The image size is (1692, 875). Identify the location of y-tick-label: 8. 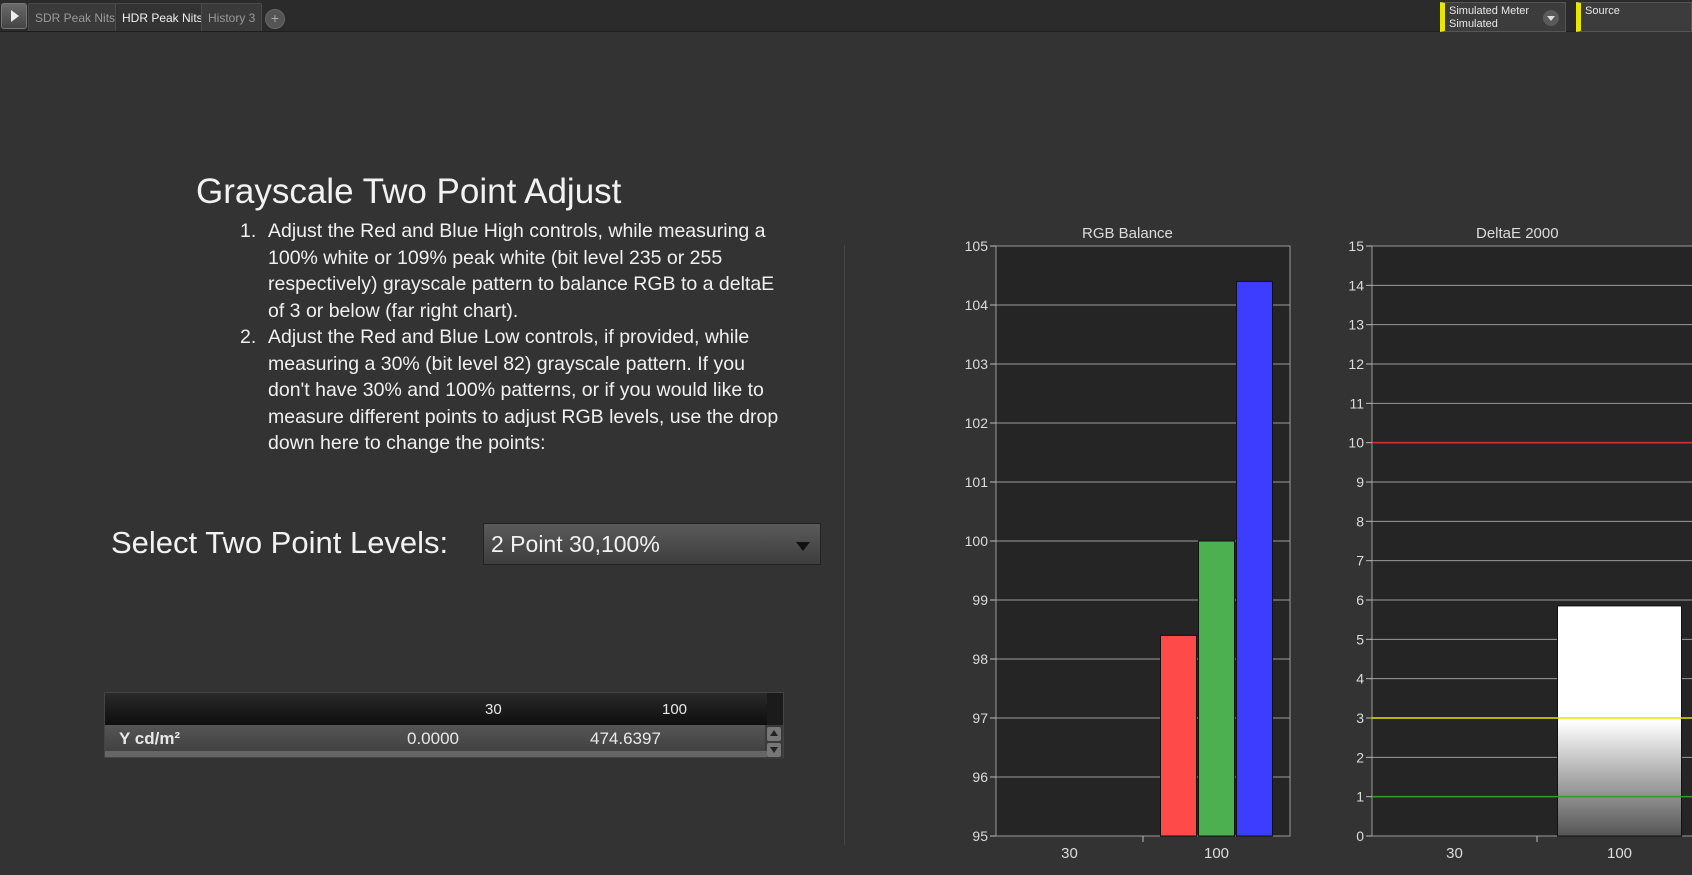
(1360, 521).